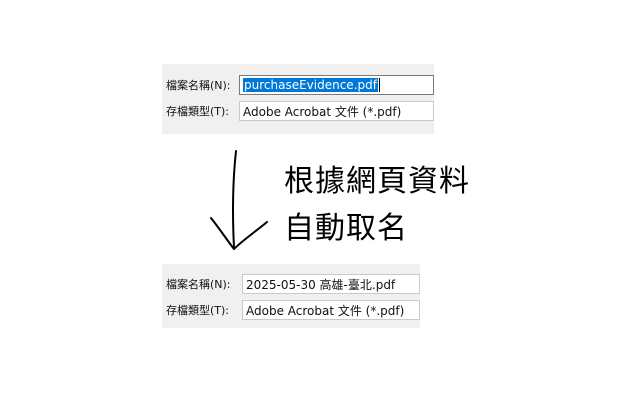 The height and width of the screenshot is (400, 640). What do you see at coordinates (379, 85) in the screenshot?
I see `text-caret` at bounding box center [379, 85].